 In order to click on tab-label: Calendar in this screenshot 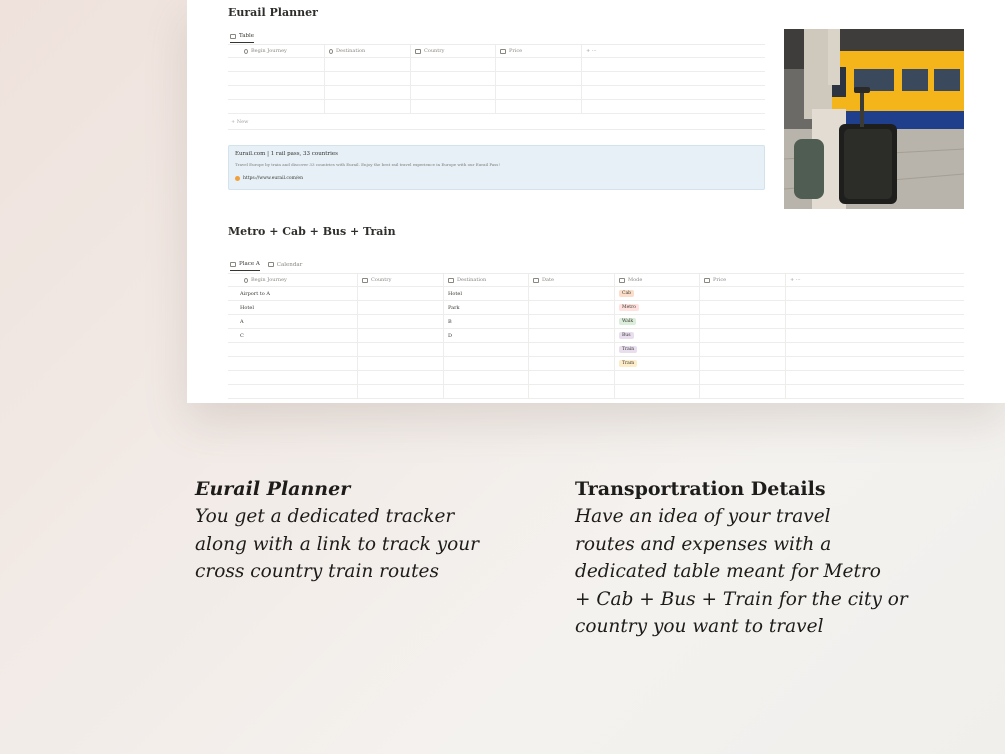, I will do `click(289, 264)`.